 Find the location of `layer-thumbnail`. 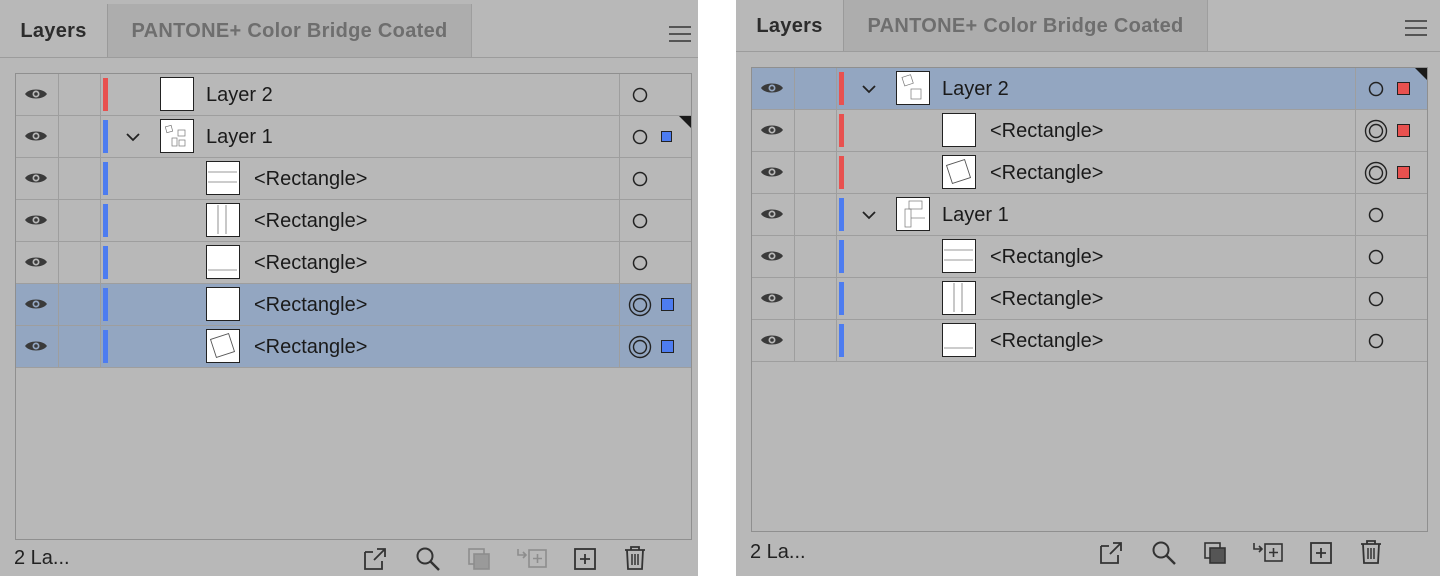

layer-thumbnail is located at coordinates (913, 88).